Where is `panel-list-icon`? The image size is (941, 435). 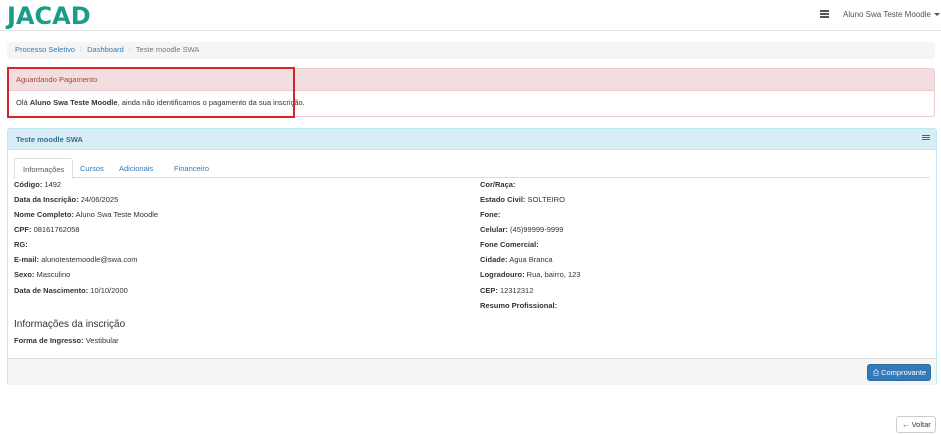
panel-list-icon is located at coordinates (926, 138).